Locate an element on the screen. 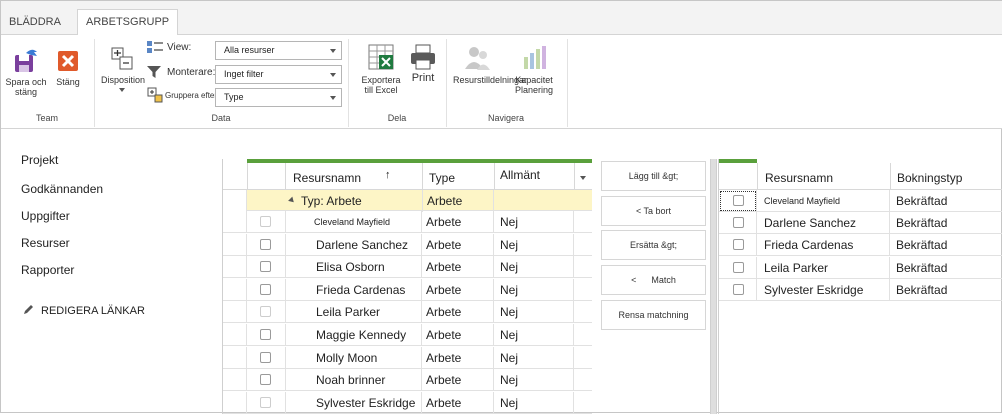 Image resolution: width=1002 pixels, height=414 pixels. group-divider is located at coordinates (567, 83).